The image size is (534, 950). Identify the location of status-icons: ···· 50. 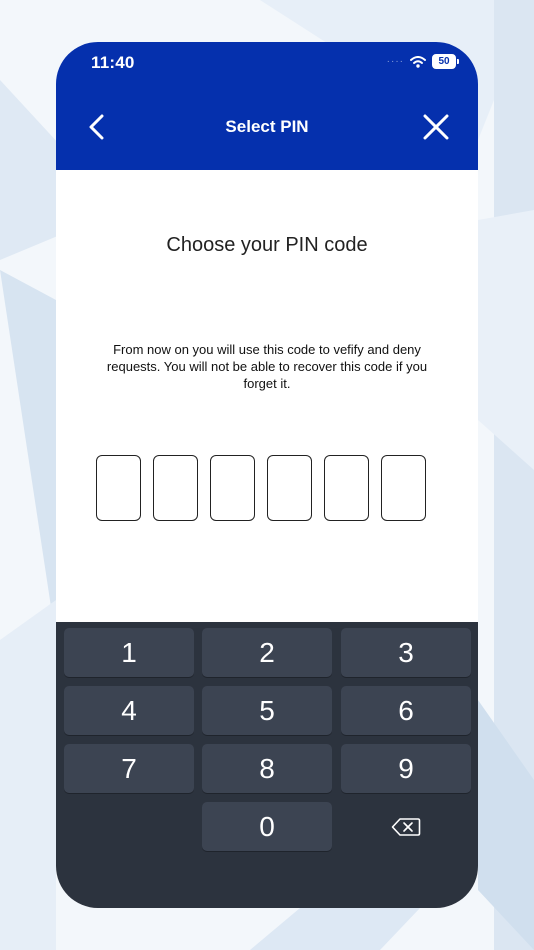
(422, 61).